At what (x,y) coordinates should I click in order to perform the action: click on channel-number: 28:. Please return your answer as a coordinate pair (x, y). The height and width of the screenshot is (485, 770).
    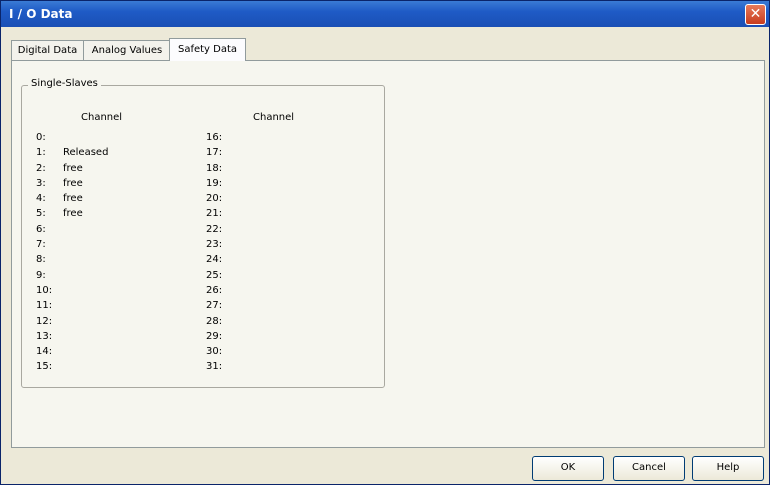
    Looking at the image, I should click on (214, 321).